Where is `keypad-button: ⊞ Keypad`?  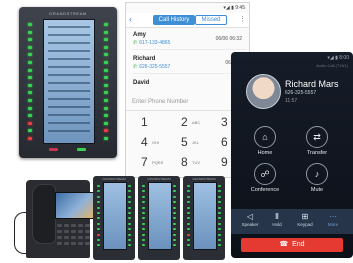
keypad-button: ⊞ Keypad is located at coordinates (305, 219).